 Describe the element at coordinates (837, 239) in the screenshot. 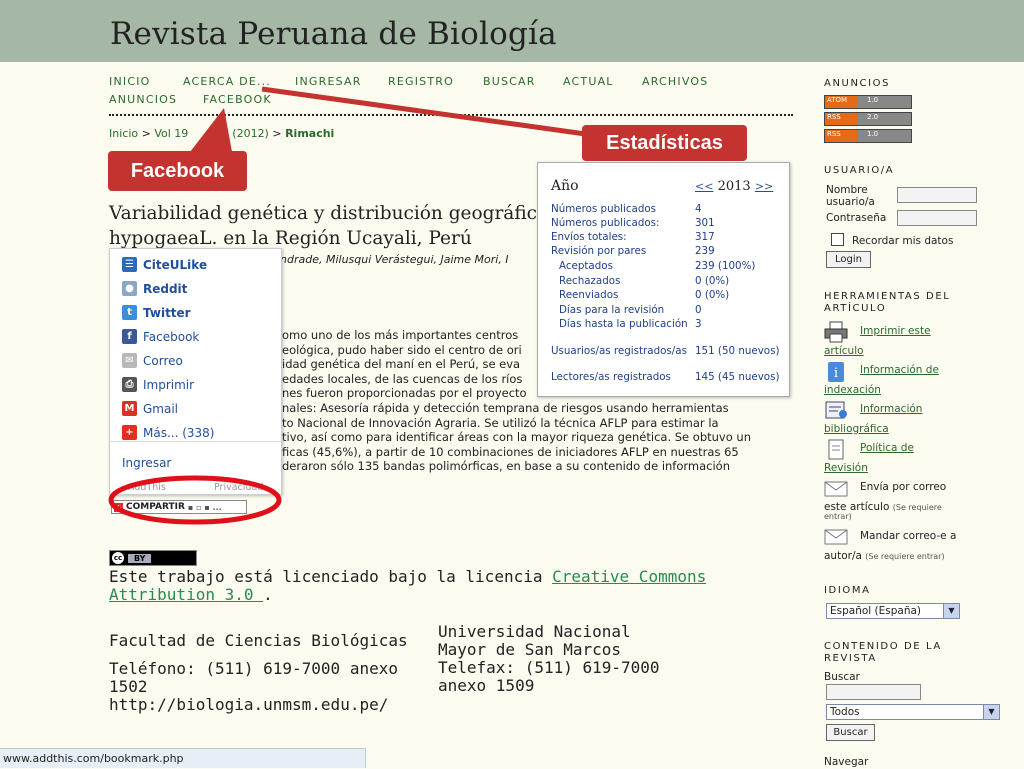

I see `remember-checkbox` at that location.